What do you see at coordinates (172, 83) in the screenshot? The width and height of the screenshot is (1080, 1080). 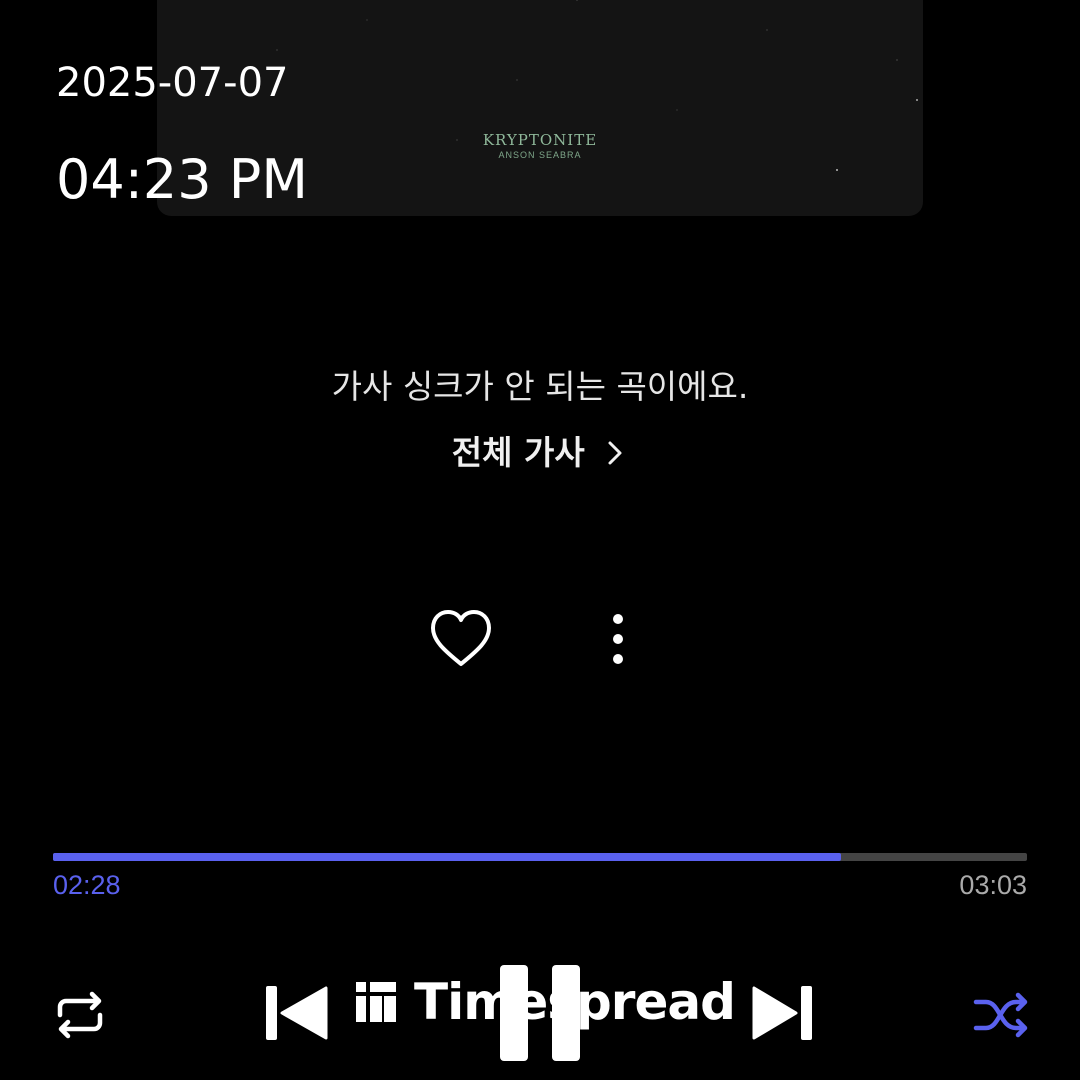 I see `overlay-date: 2025-07-07` at bounding box center [172, 83].